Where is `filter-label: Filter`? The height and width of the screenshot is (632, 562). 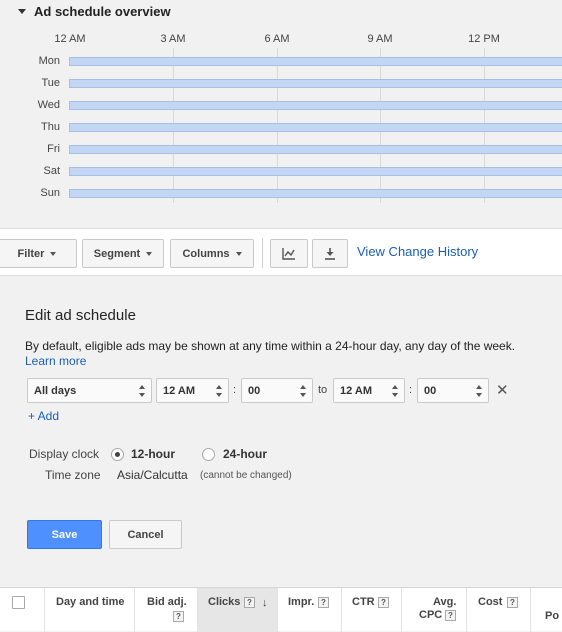 filter-label: Filter is located at coordinates (31, 253).